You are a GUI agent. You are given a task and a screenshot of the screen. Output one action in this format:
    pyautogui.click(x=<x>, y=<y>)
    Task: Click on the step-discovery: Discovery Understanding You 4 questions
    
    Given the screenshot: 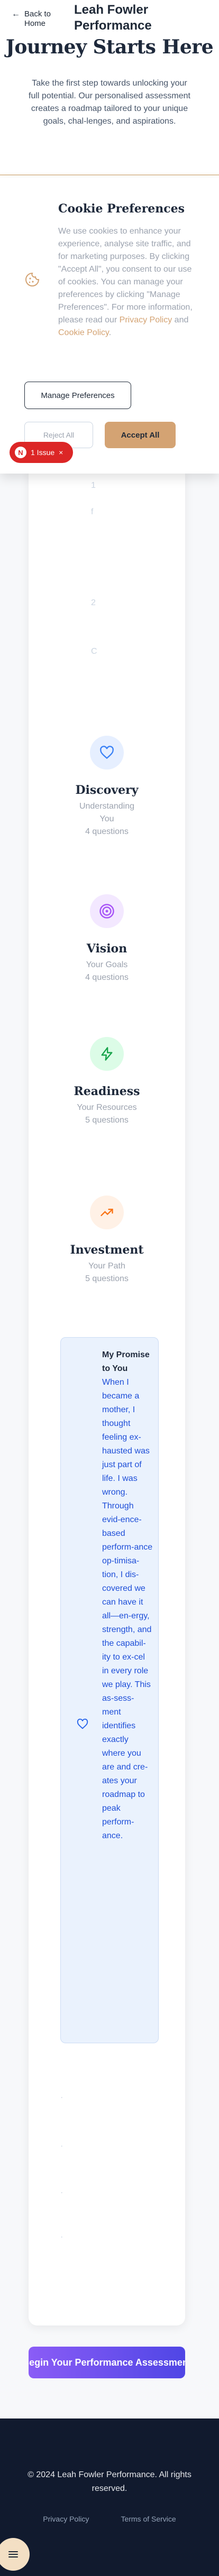 What is the action you would take?
    pyautogui.click(x=107, y=787)
    